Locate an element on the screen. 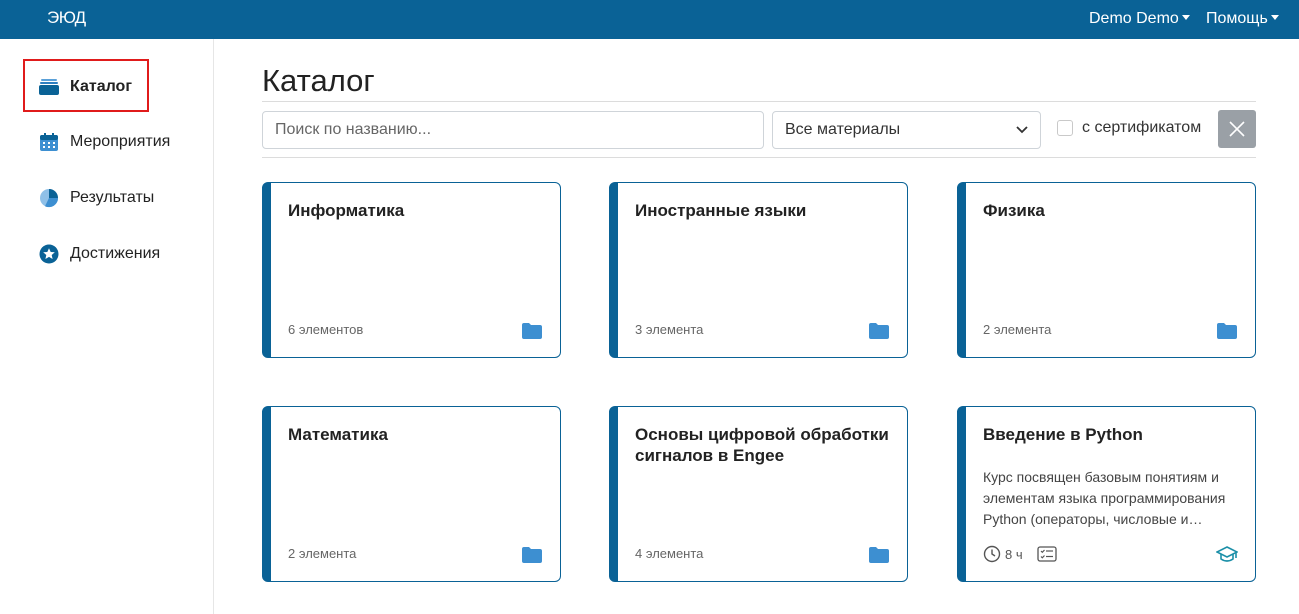  materials-select-value: Все материалы is located at coordinates (843, 129).